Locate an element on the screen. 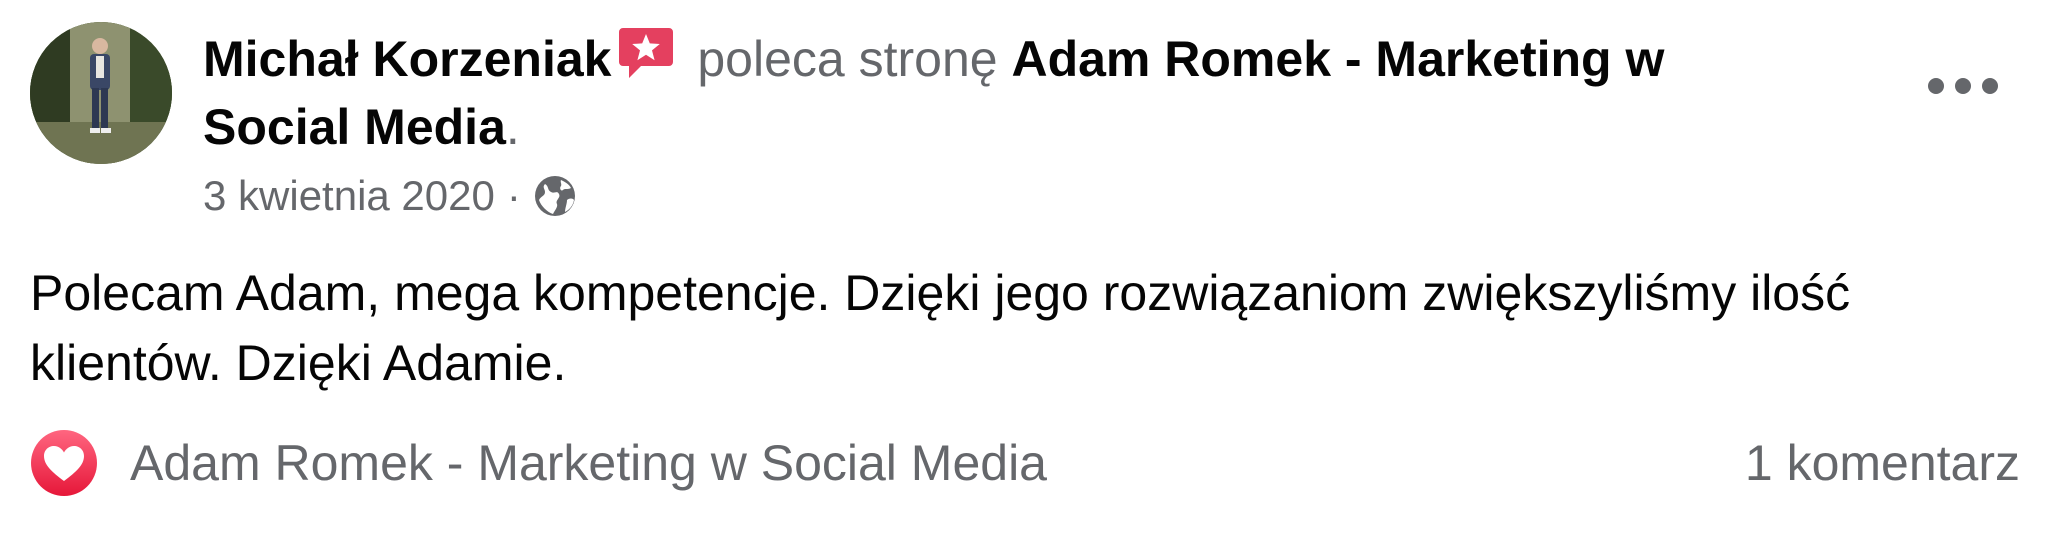 This screenshot has width=2048, height=536. reaction-names: Adam Romek - Marketing w Social Media is located at coordinates (937, 463).